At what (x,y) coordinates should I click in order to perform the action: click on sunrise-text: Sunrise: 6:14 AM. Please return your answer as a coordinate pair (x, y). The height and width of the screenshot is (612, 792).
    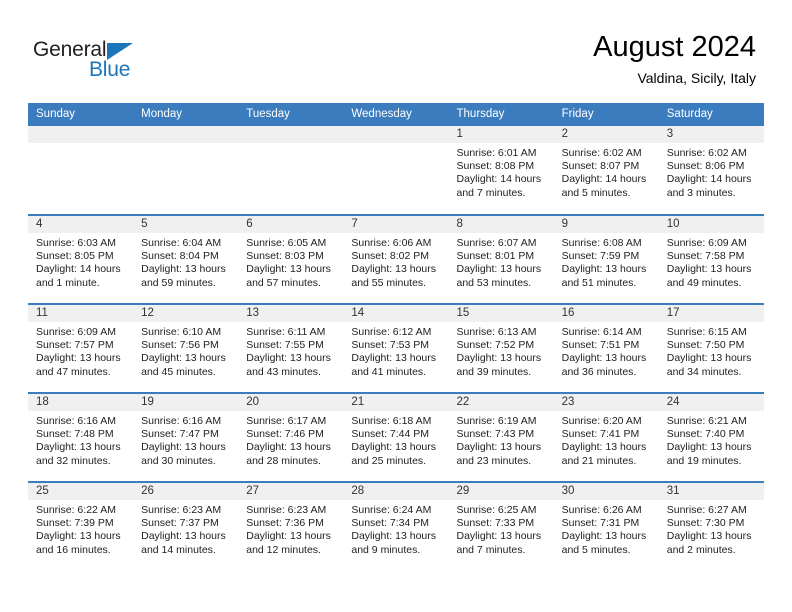
    Looking at the image, I should click on (601, 332).